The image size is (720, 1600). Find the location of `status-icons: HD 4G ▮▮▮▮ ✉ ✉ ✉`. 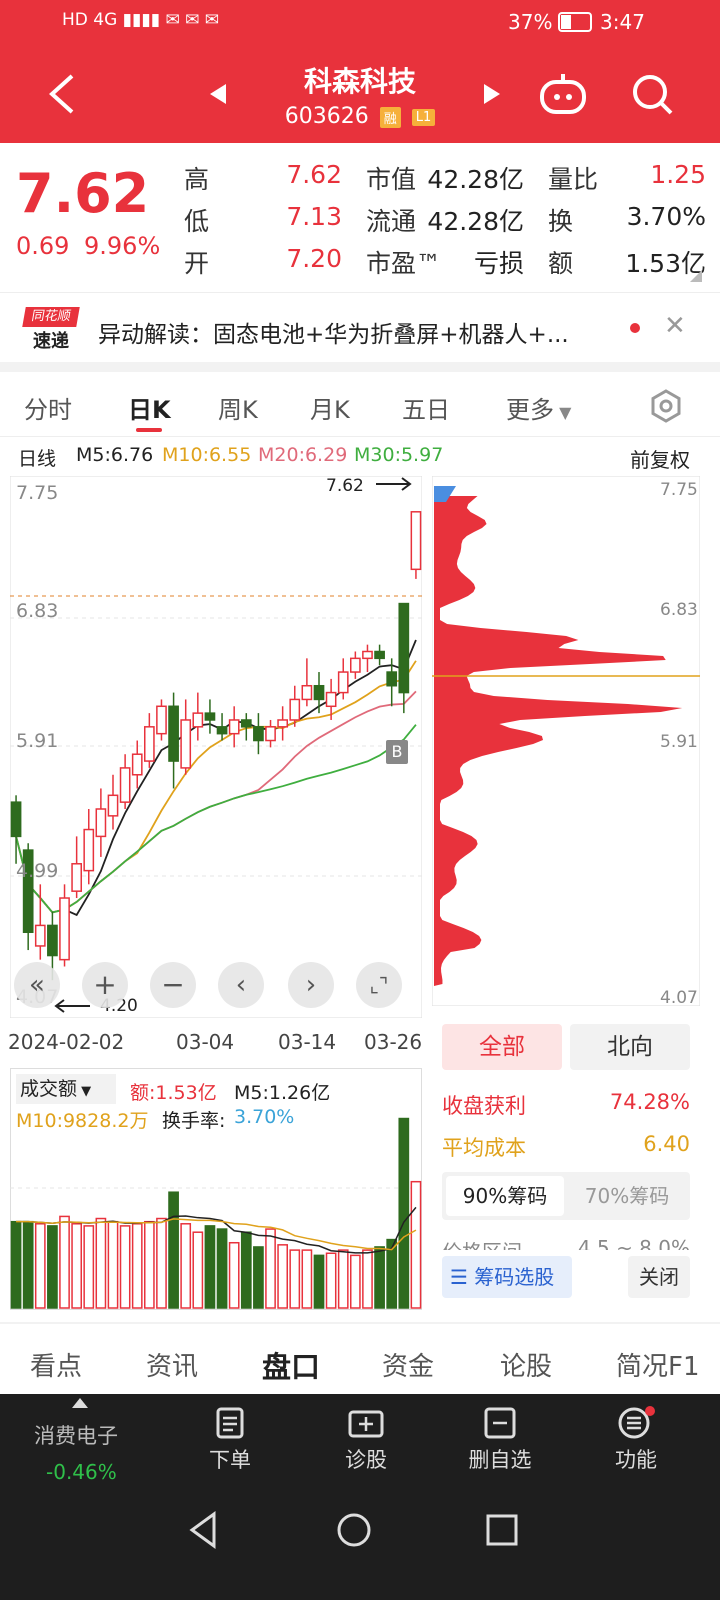

status-icons: HD 4G ▮▮▮▮ ✉ ✉ ✉ is located at coordinates (141, 20).